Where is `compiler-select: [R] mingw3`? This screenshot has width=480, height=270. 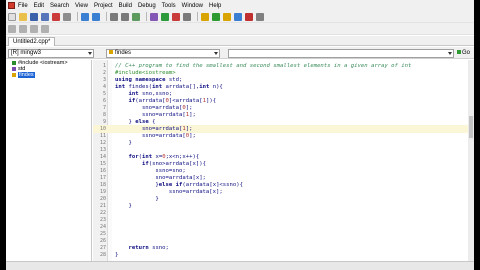
compiler-select: [R] mingw3 is located at coordinates (51, 53).